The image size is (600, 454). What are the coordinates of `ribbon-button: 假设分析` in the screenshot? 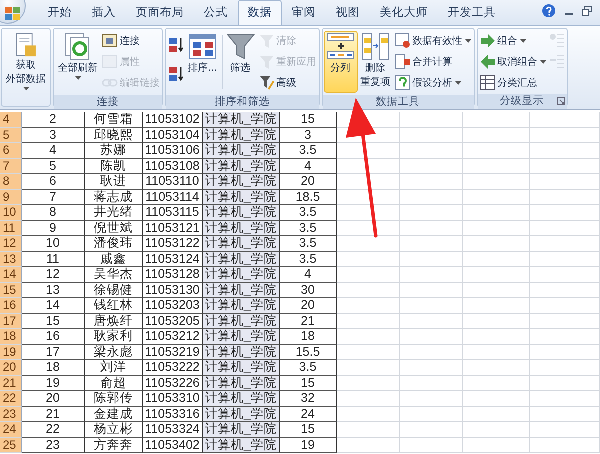 It's located at (433, 83).